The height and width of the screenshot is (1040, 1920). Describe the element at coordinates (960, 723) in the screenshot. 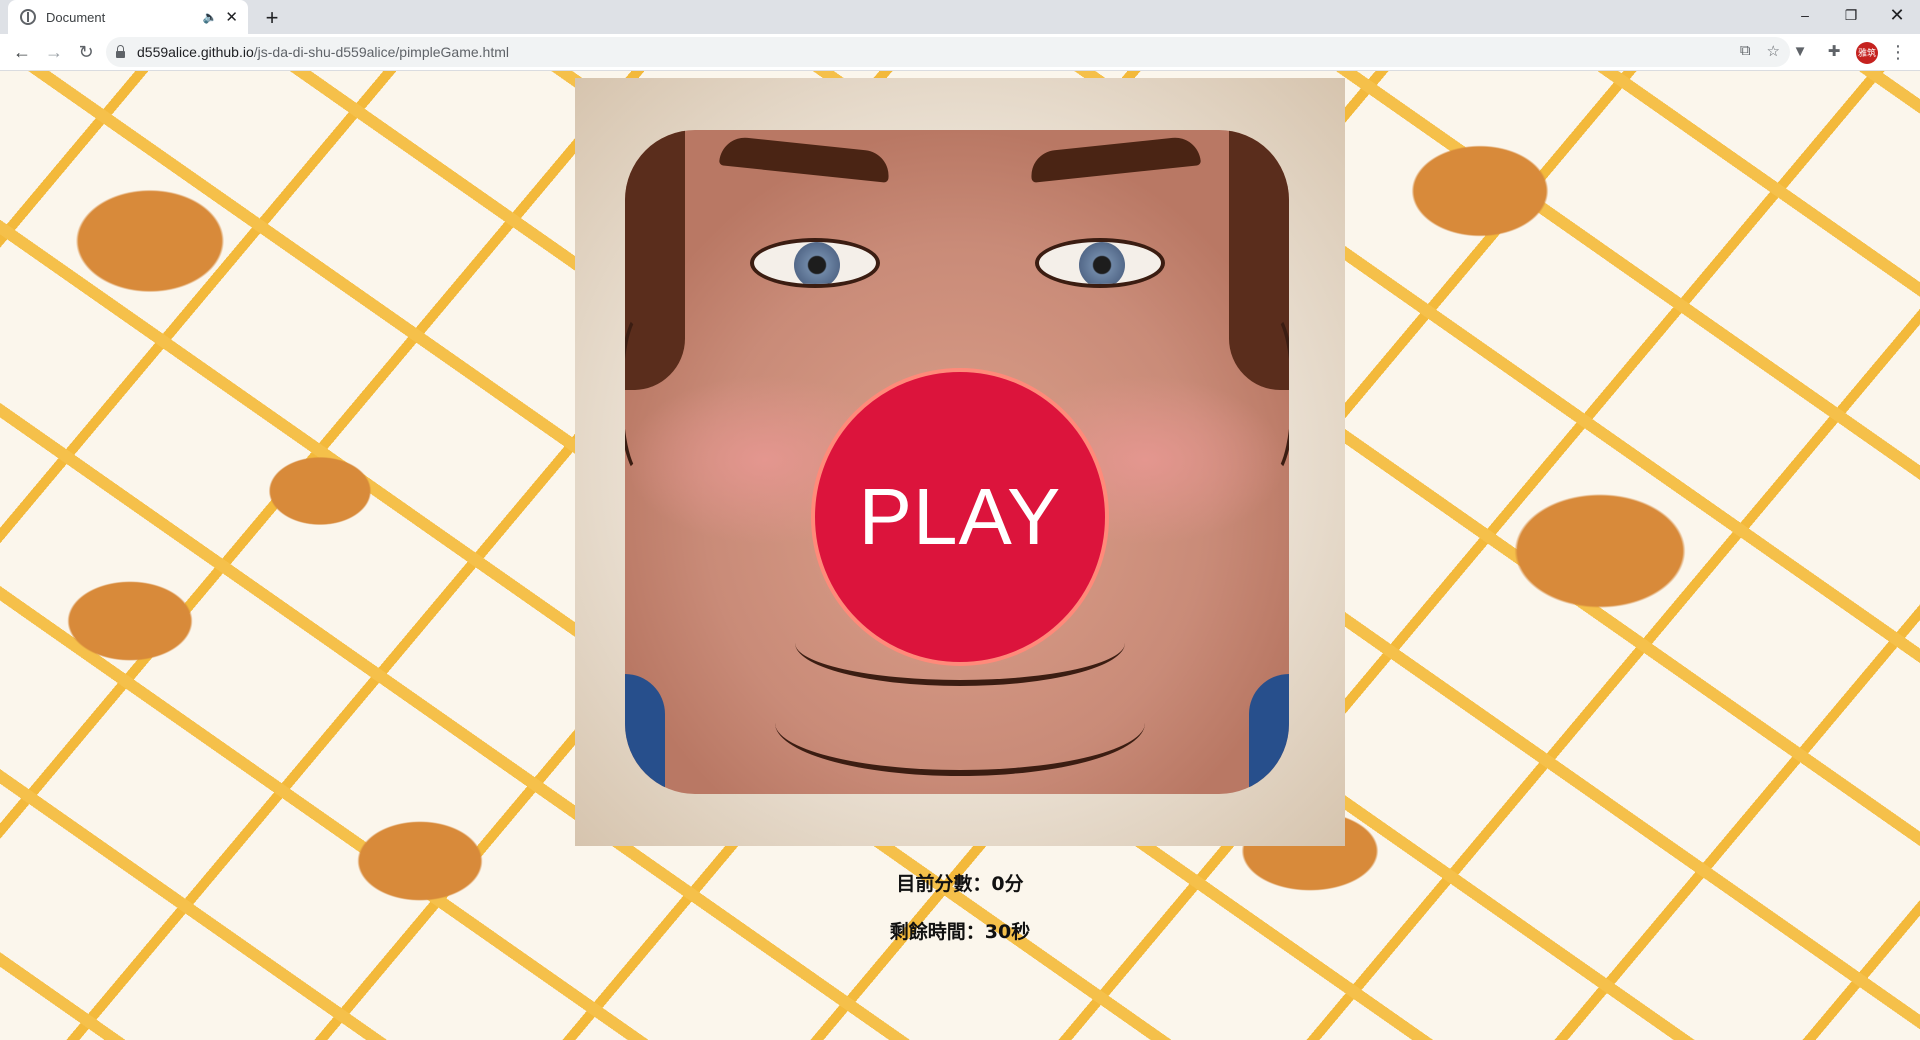

I see `chin` at that location.